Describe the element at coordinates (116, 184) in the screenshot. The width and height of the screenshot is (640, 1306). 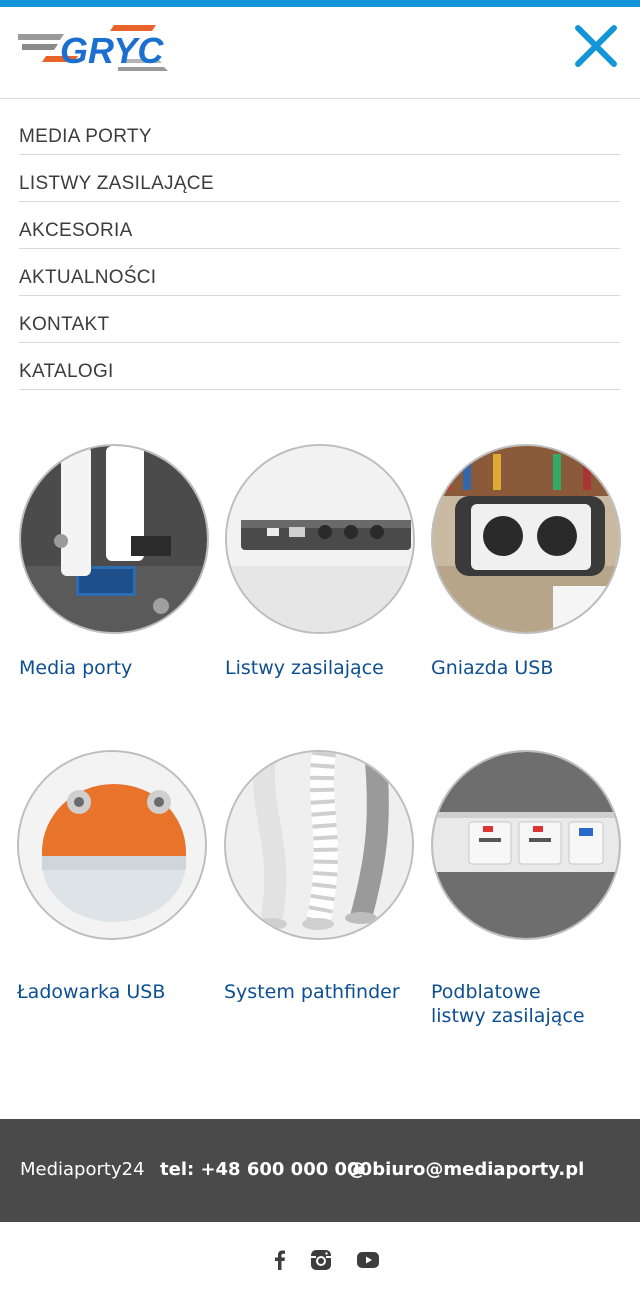
I see `menu-item-label: LISTWY ZASILAJĄCE` at that location.